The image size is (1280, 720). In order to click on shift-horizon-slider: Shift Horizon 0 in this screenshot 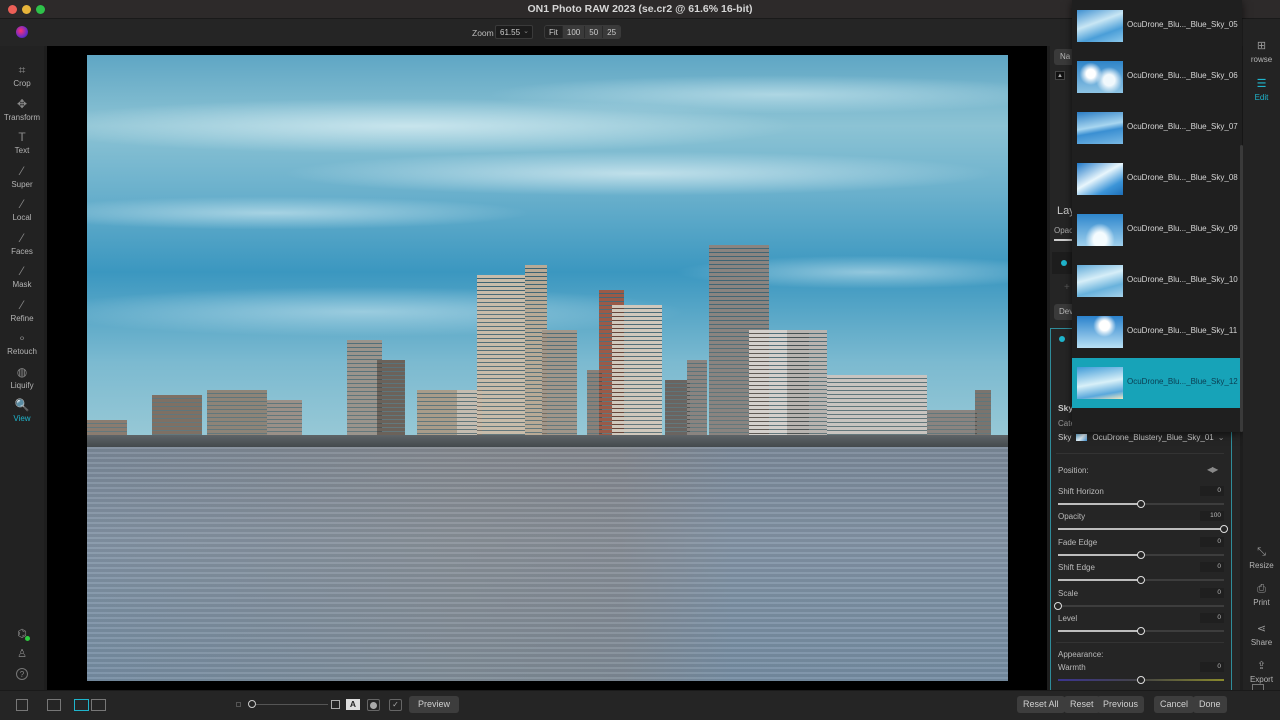, I will do `click(1141, 498)`.